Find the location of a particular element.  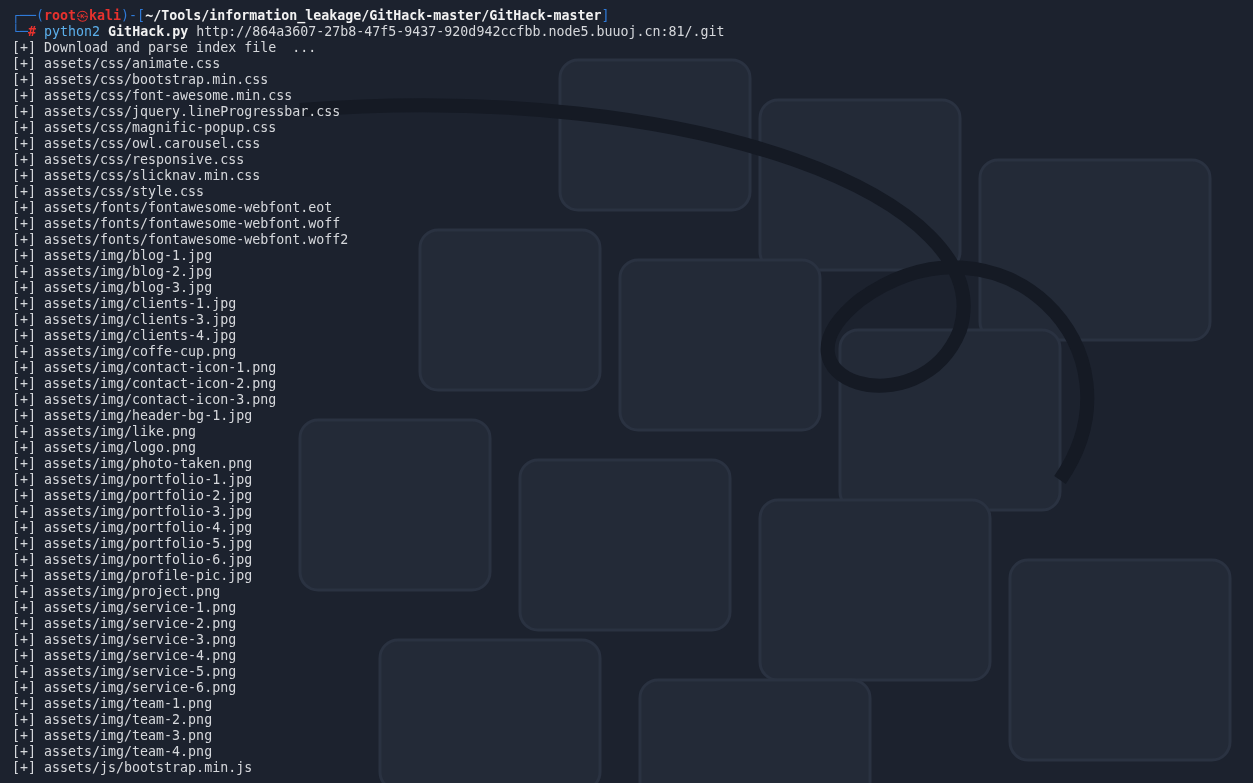

output-line: [+] assets/css/magnific-popup.css is located at coordinates (144, 128).